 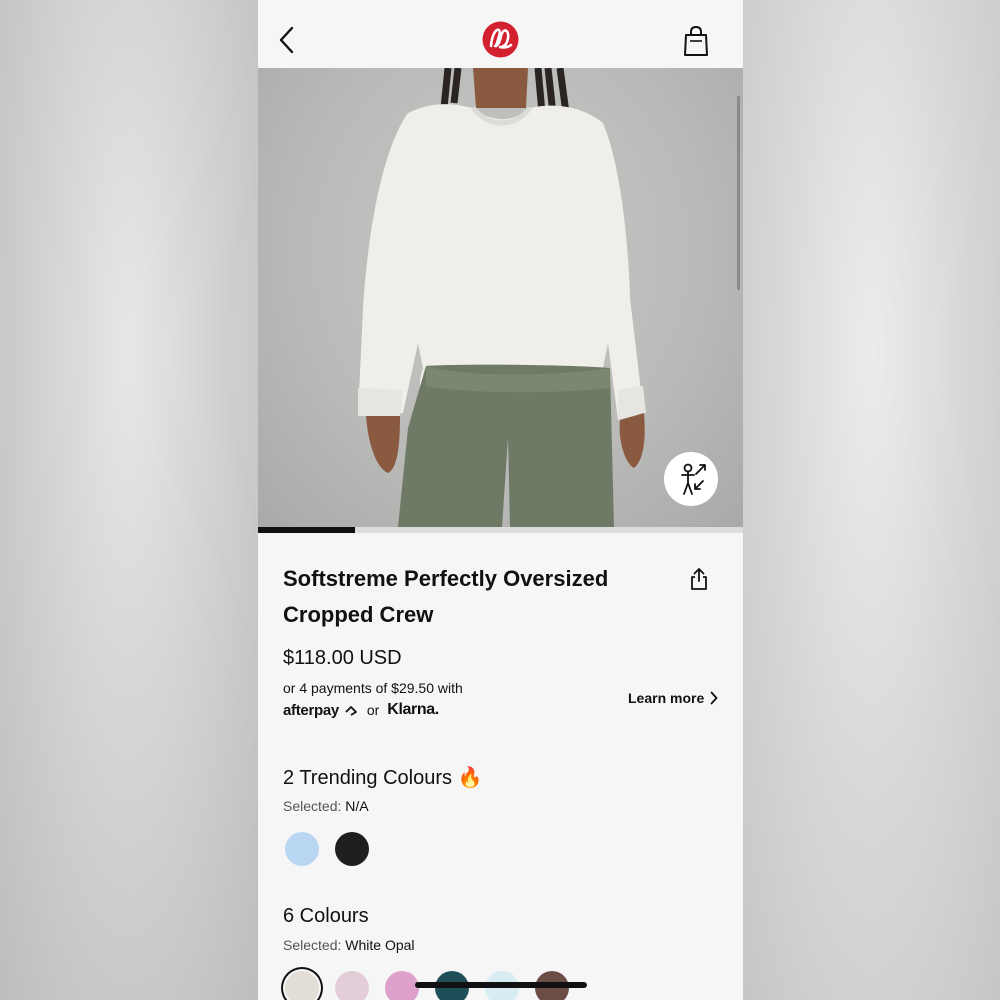 I want to click on share-button, so click(x=699, y=579).